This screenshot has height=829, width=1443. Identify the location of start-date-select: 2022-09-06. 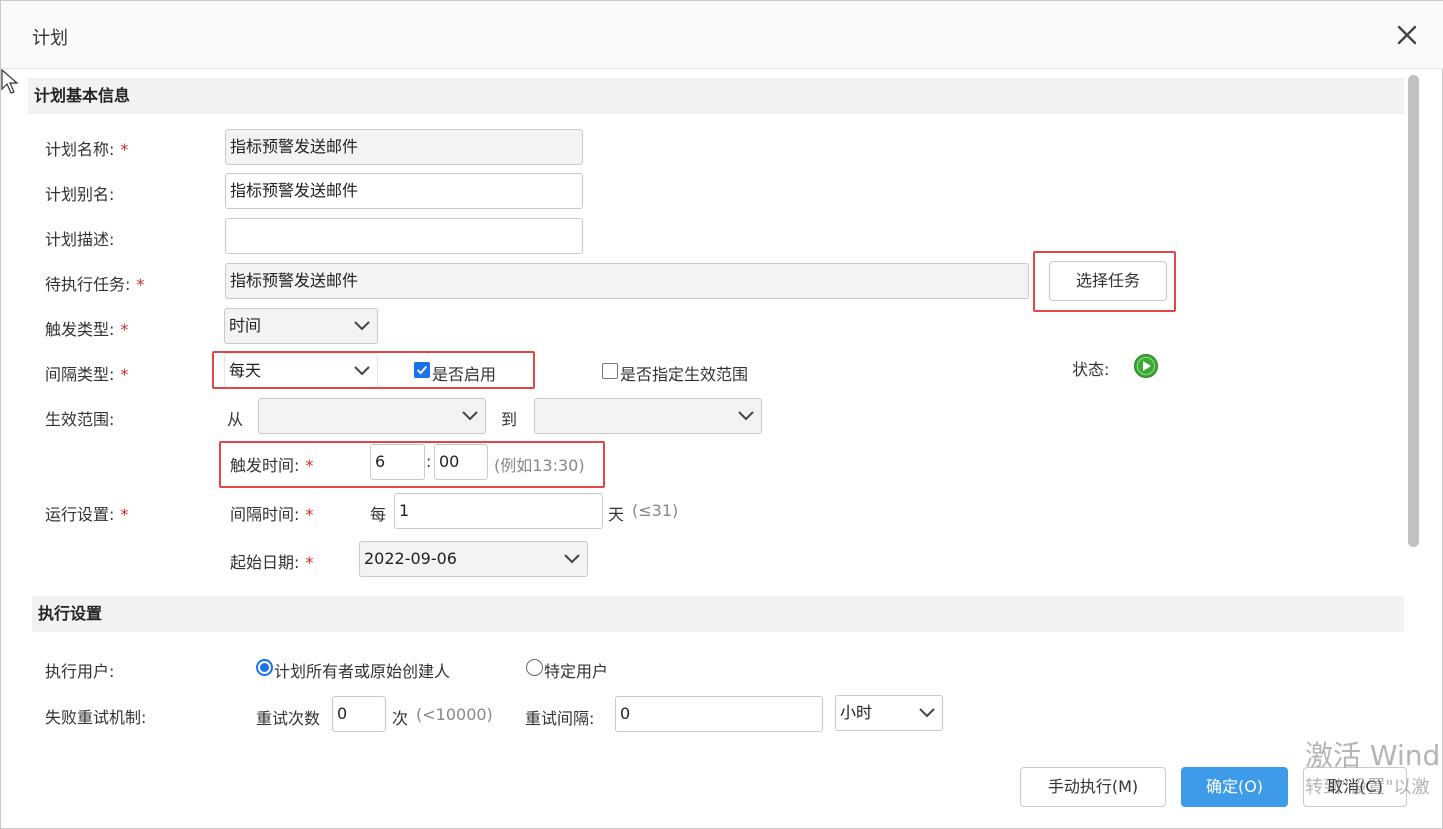
(473, 559).